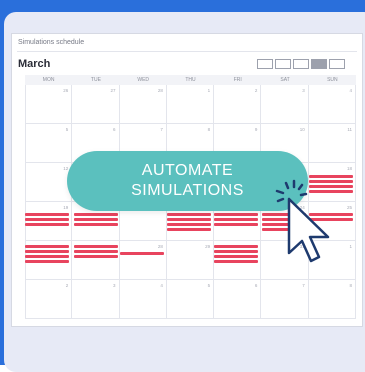 Image resolution: width=365 pixels, height=372 pixels. Describe the element at coordinates (349, 168) in the screenshot. I see `day-number: 18` at that location.